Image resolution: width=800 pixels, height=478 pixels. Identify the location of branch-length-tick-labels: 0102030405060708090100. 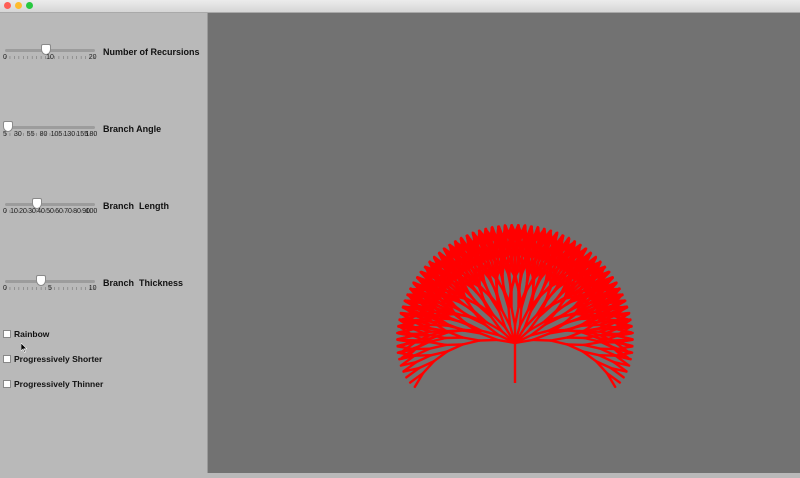
(52, 213).